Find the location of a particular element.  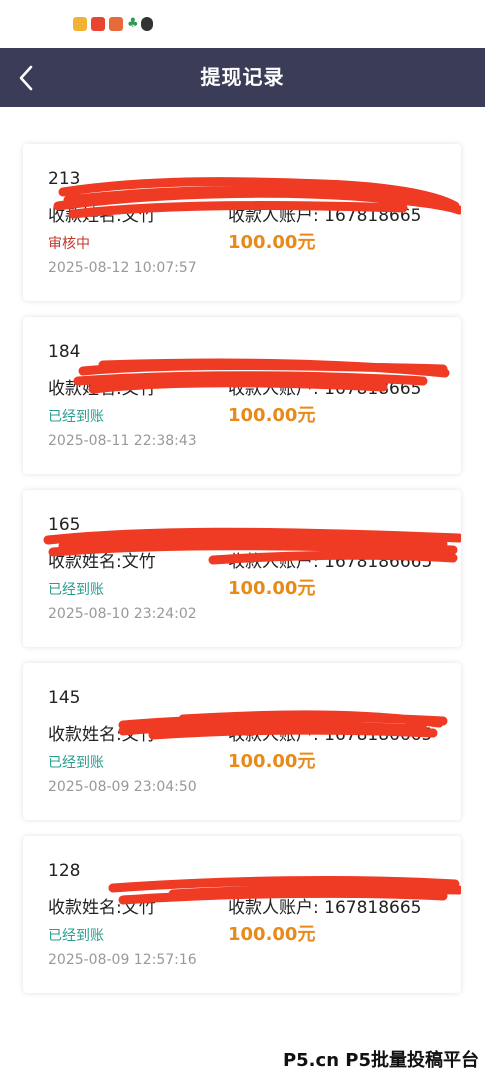

app-icon-red is located at coordinates (98, 24).